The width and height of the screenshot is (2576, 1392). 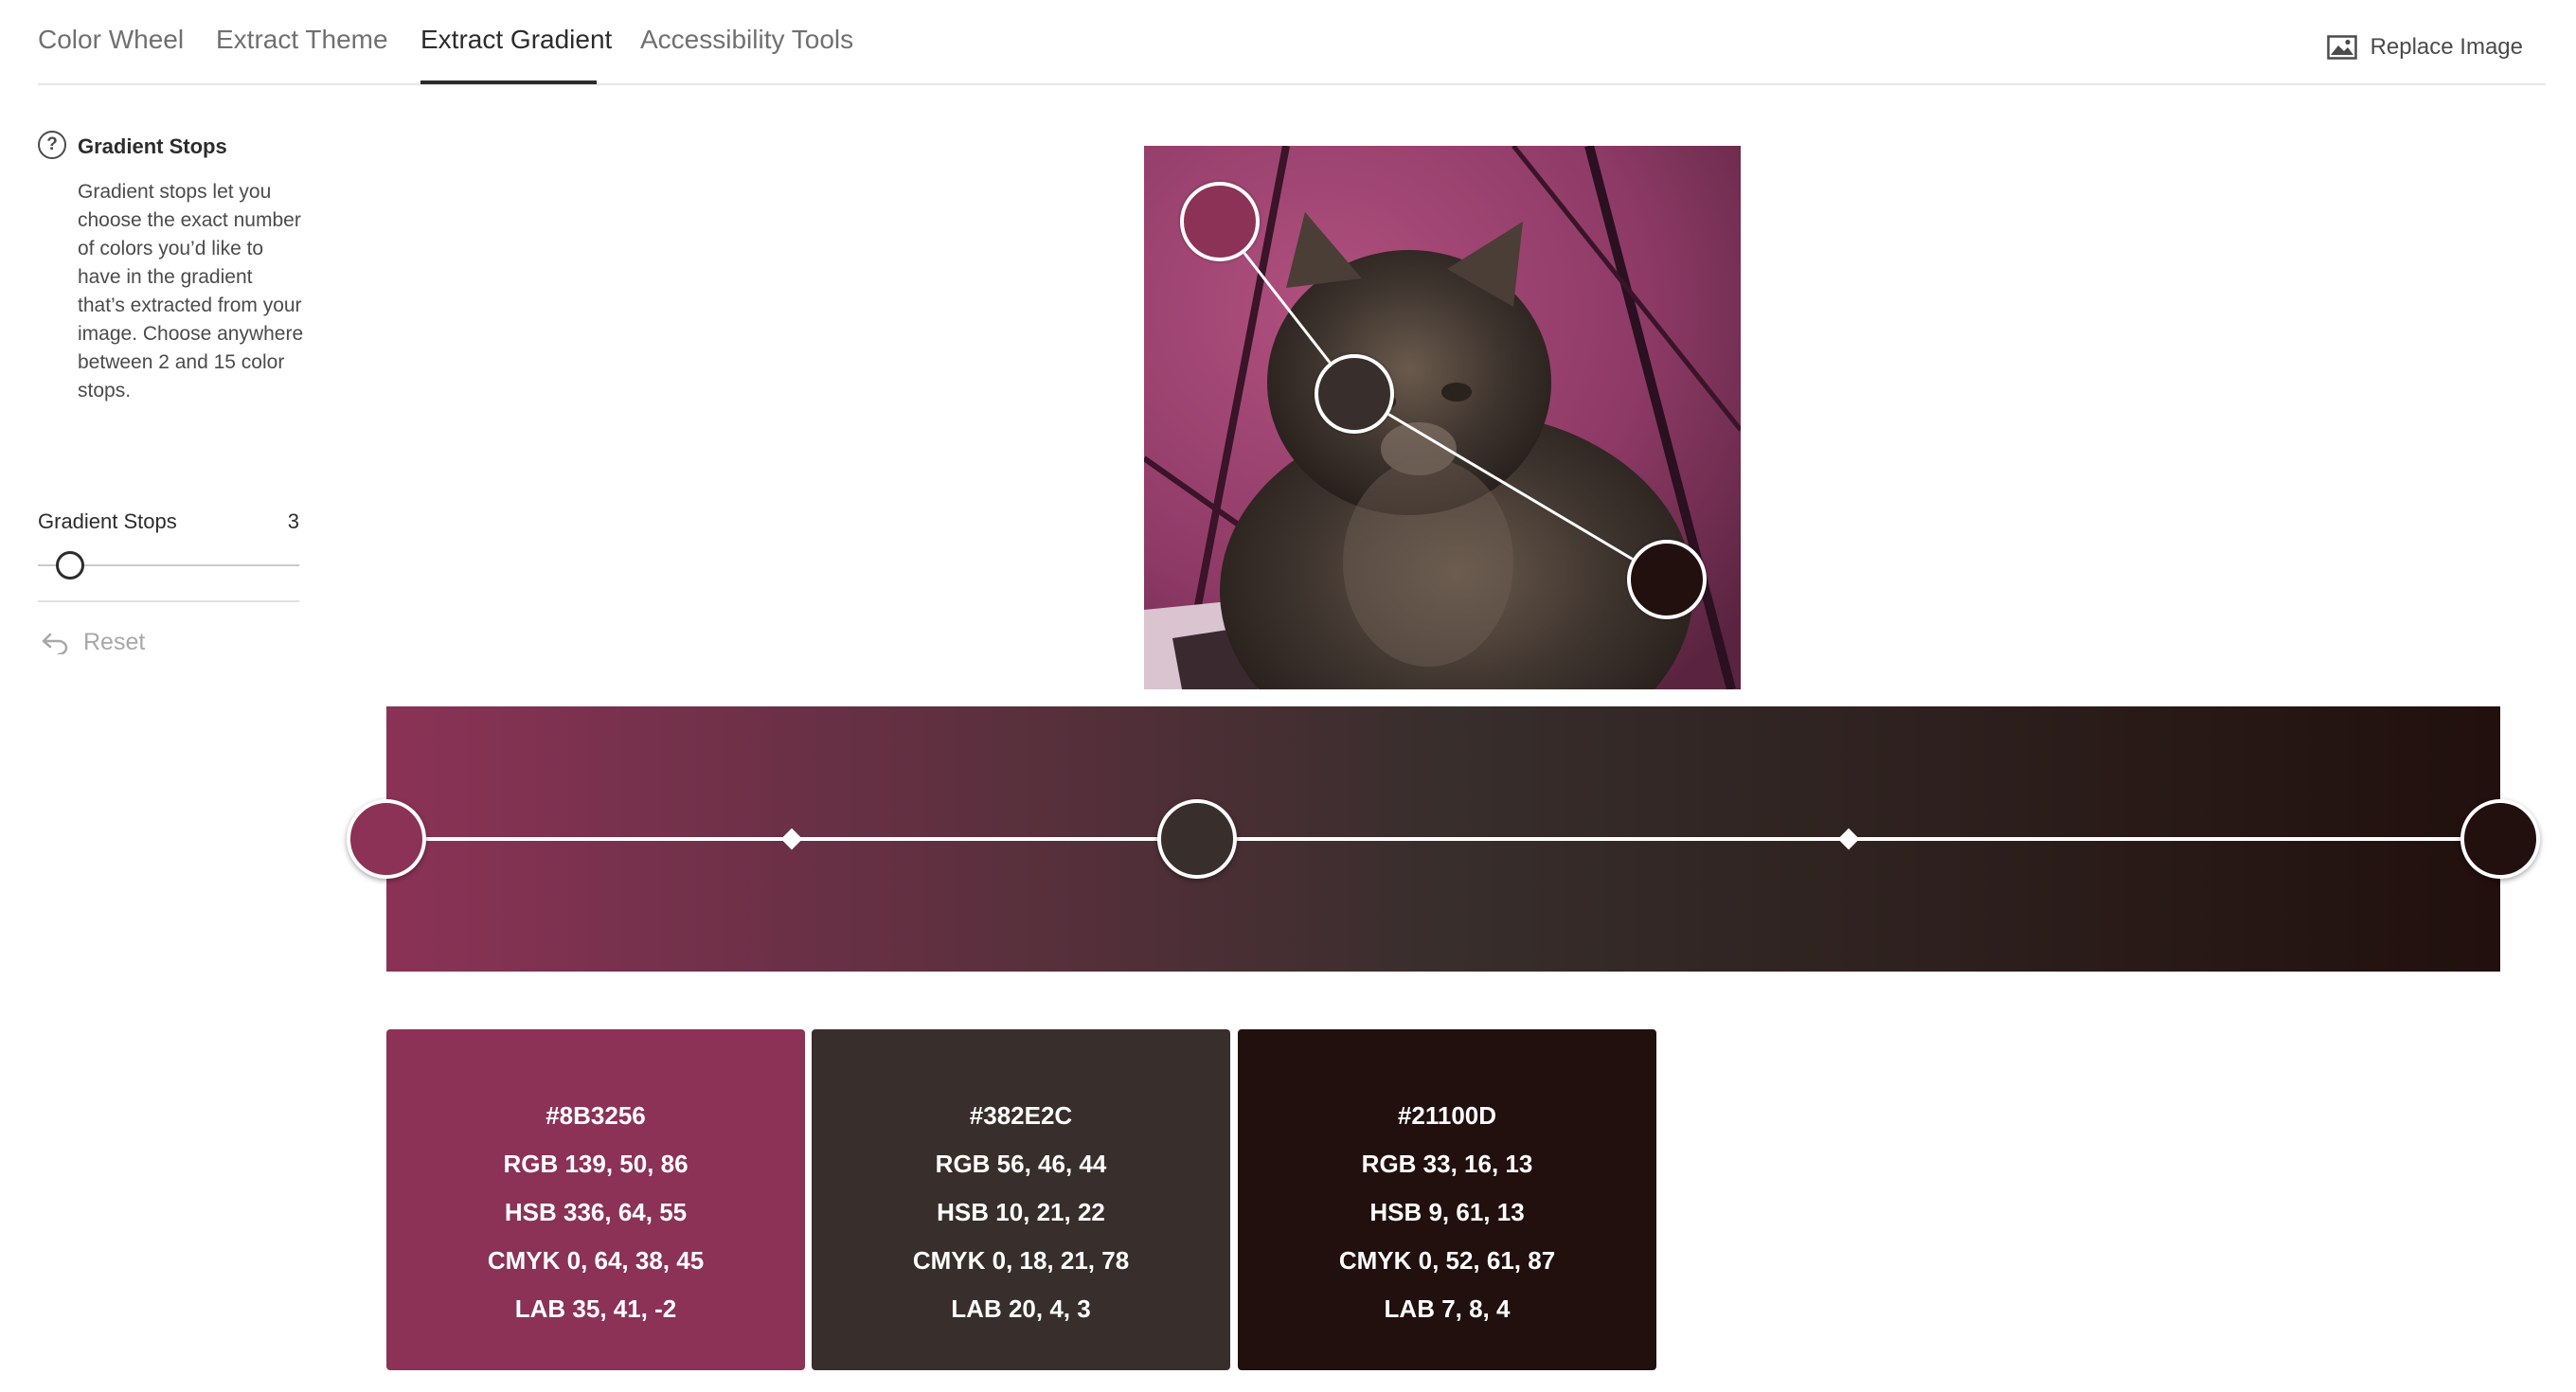 What do you see at coordinates (293, 521) in the screenshot?
I see `gradient-stops-value: 3` at bounding box center [293, 521].